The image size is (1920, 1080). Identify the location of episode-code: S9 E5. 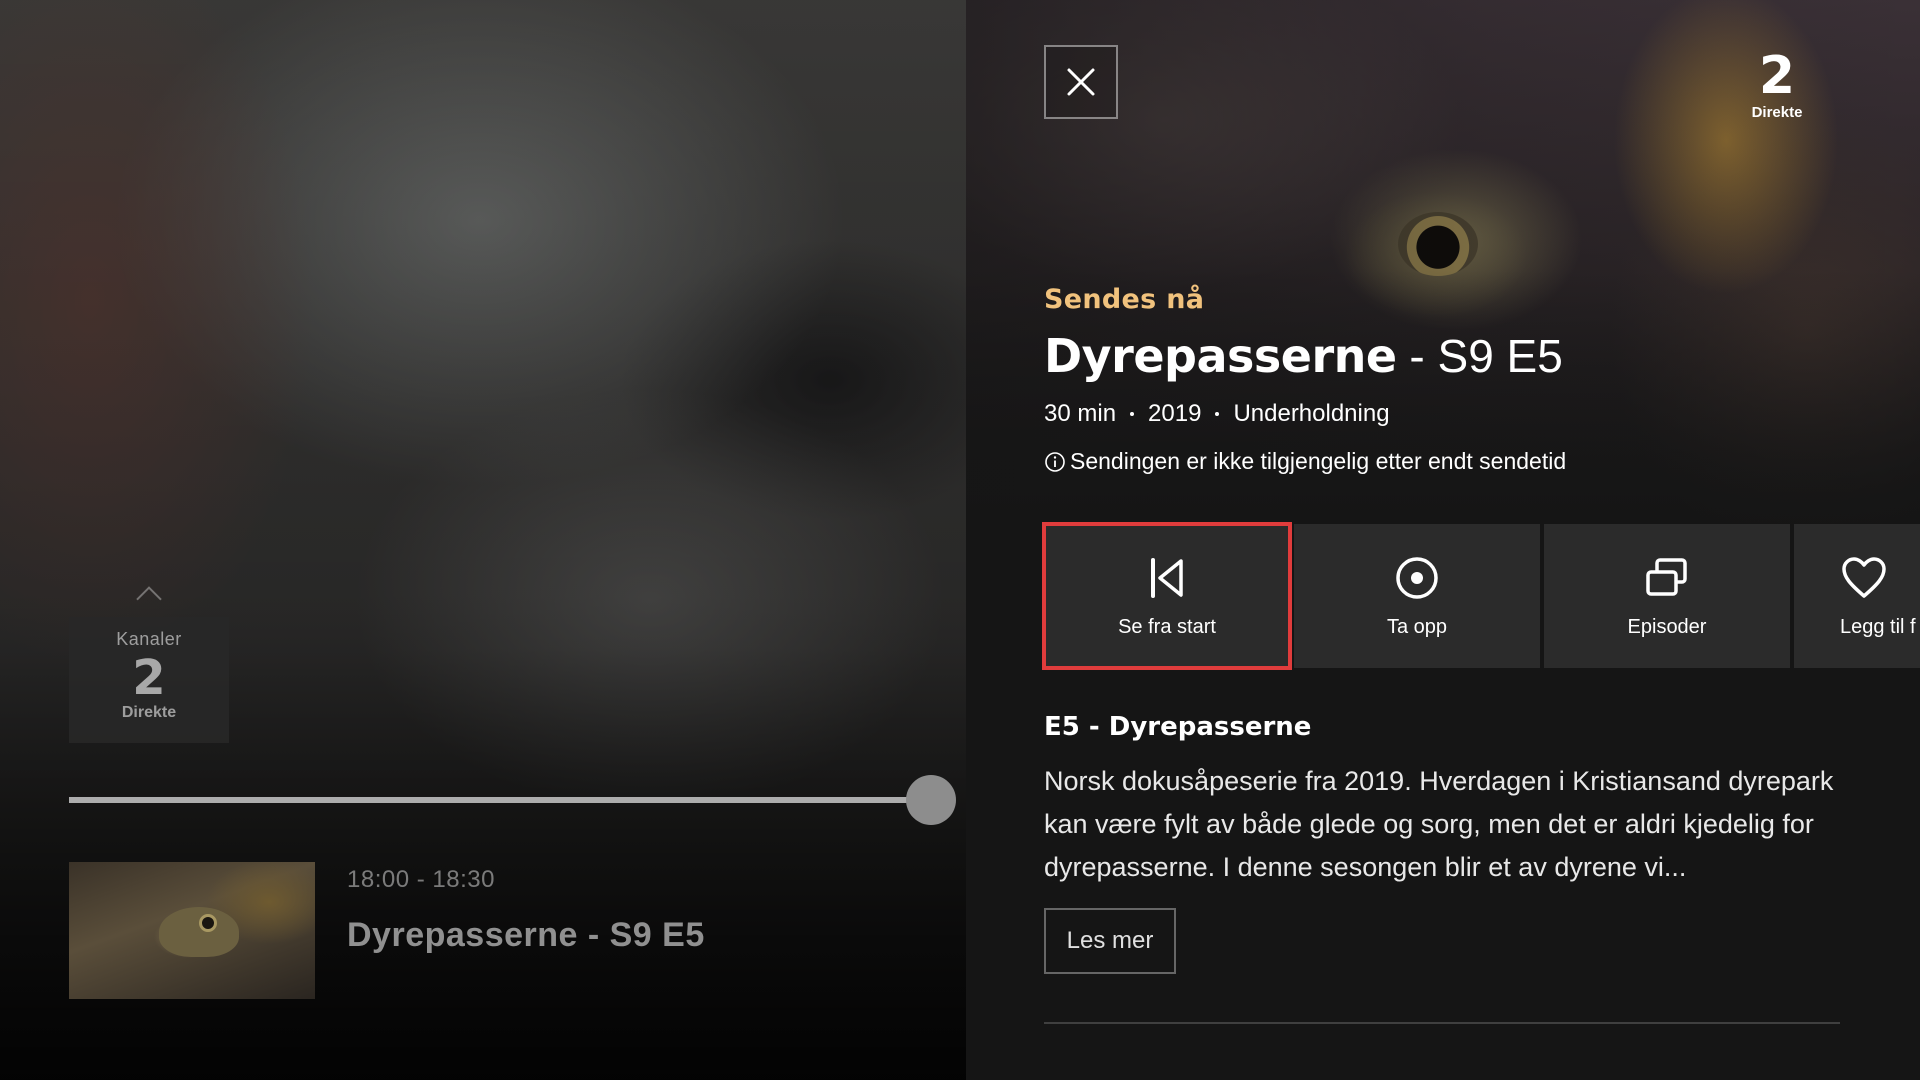
(1500, 356).